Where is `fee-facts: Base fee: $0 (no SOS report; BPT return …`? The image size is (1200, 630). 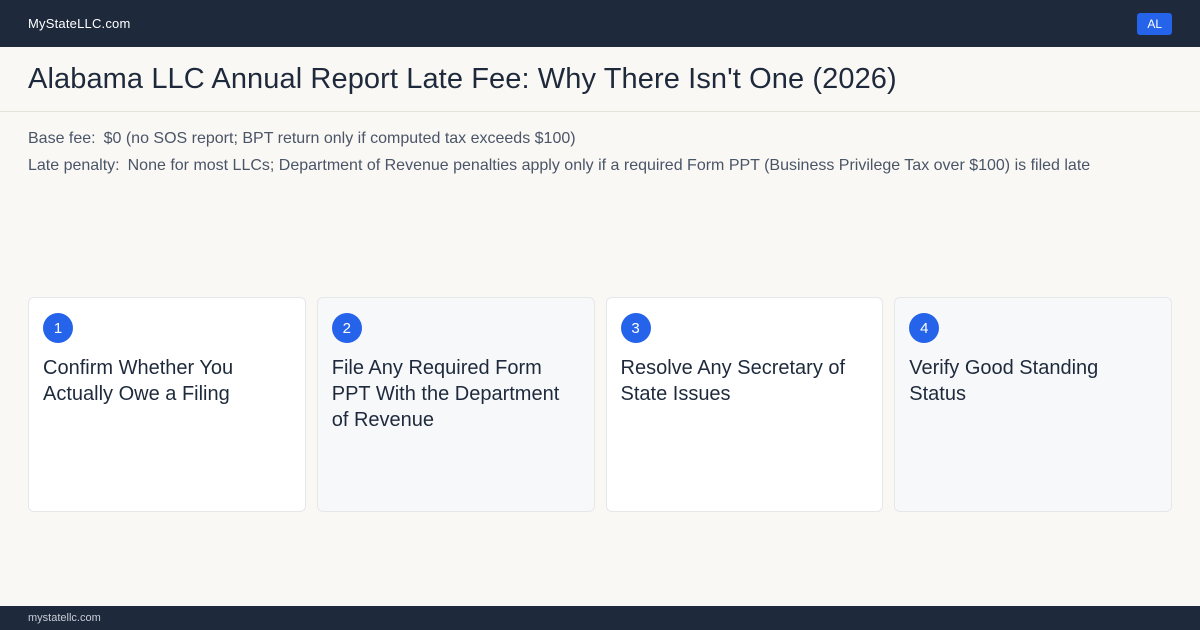 fee-facts: Base fee: $0 (no SOS report; BPT return … is located at coordinates (600, 155).